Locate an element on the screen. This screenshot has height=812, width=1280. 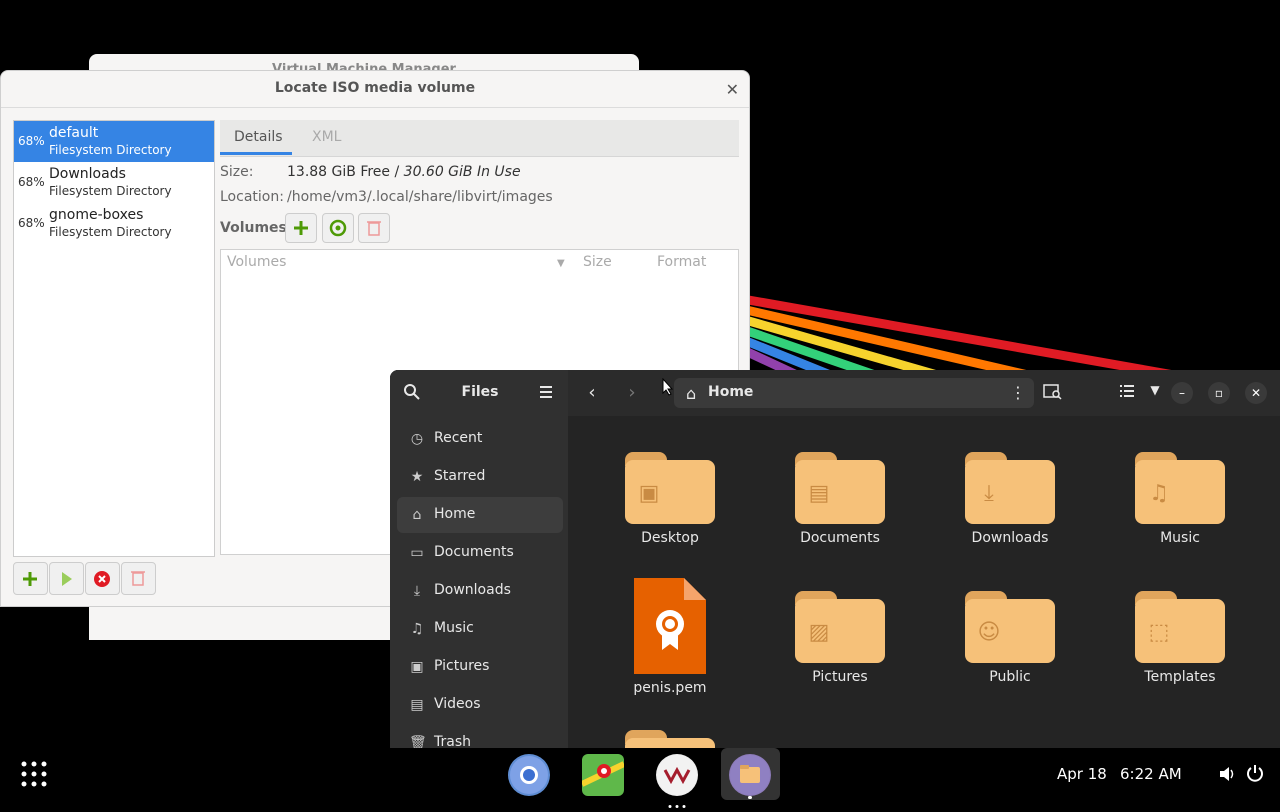
sidebar-item-label: Starred is located at coordinates (460, 476).